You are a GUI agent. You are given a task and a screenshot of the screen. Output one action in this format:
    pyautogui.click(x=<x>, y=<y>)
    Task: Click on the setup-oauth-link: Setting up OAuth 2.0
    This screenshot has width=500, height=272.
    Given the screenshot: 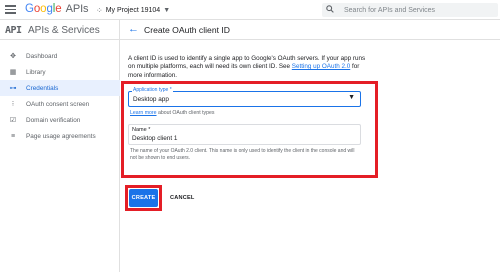 What is the action you would take?
    pyautogui.click(x=321, y=66)
    